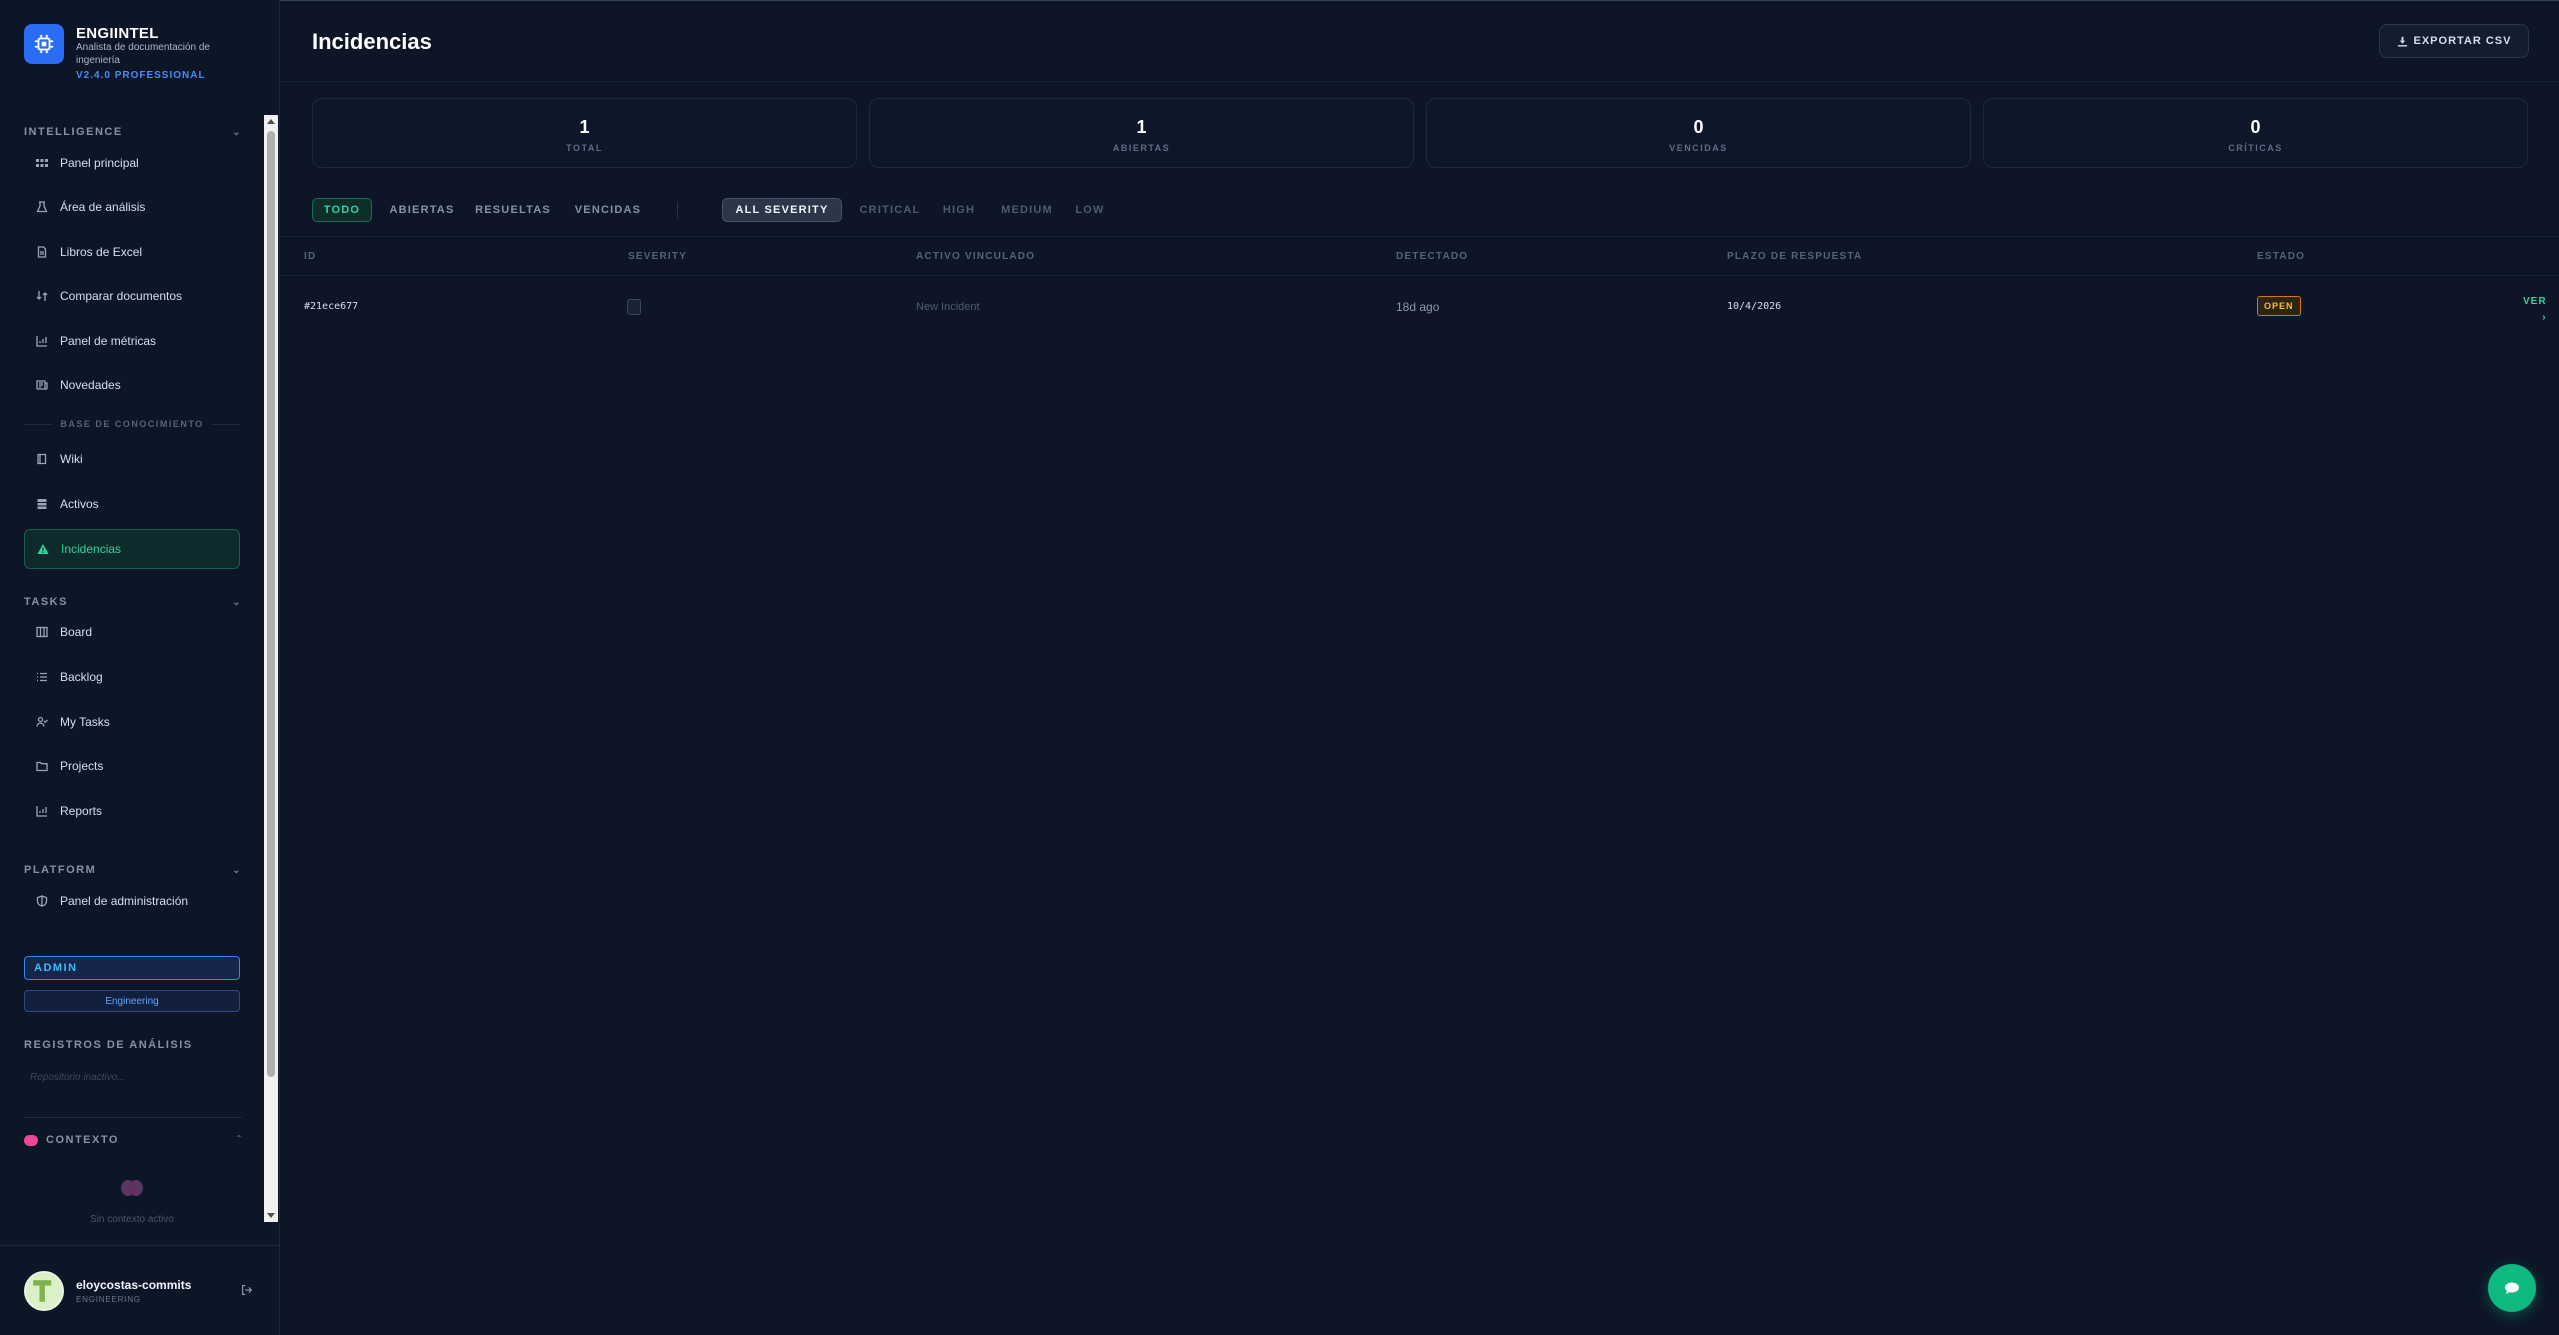 The width and height of the screenshot is (2559, 1335). I want to click on chip-logo-icon, so click(44, 44).